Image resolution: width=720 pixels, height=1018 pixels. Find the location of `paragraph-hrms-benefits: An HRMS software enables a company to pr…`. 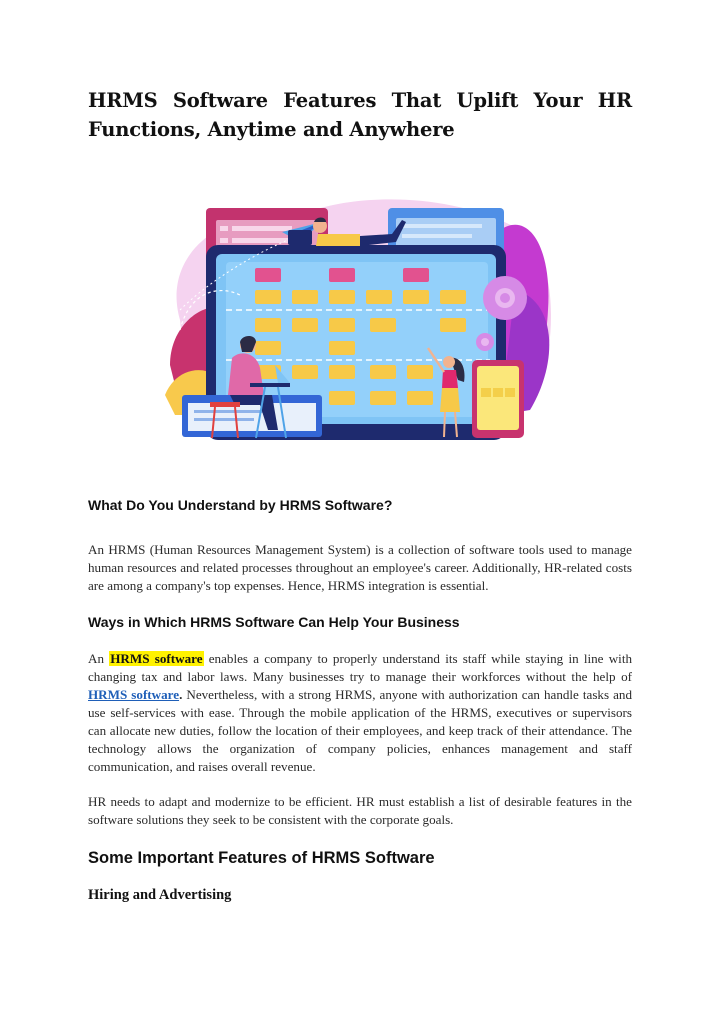

paragraph-hrms-benefits: An HRMS software enables a company to pr… is located at coordinates (360, 713).